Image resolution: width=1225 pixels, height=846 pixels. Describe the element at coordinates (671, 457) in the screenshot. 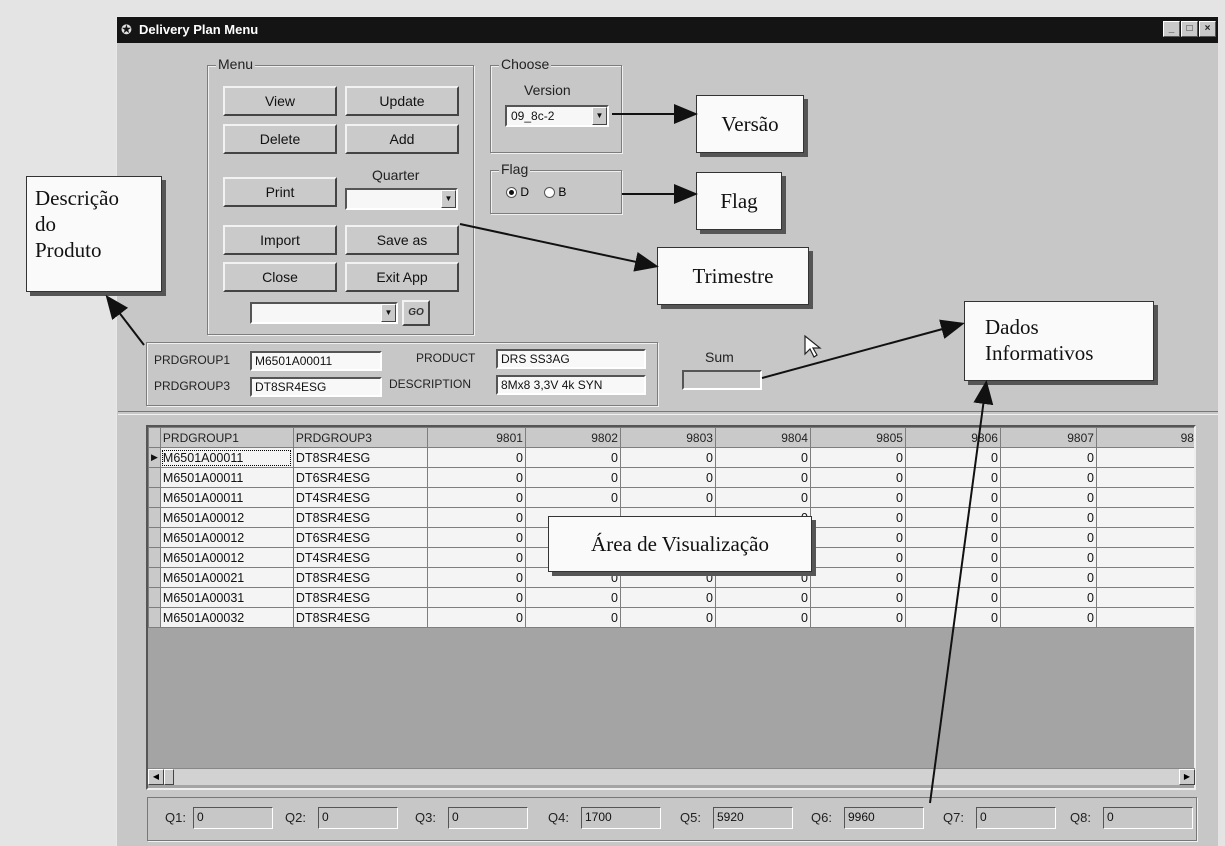

I see `table-row: ▶ M6501A00011 DT8SR4ESG 0 0 0 0 0 0 0` at that location.